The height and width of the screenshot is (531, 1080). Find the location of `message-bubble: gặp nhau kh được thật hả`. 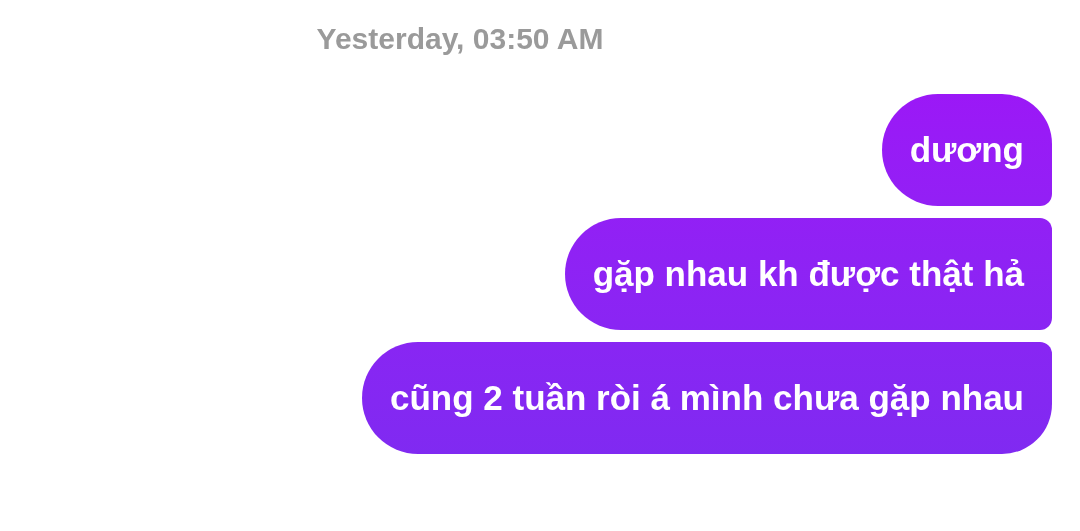

message-bubble: gặp nhau kh được thật hả is located at coordinates (808, 274).